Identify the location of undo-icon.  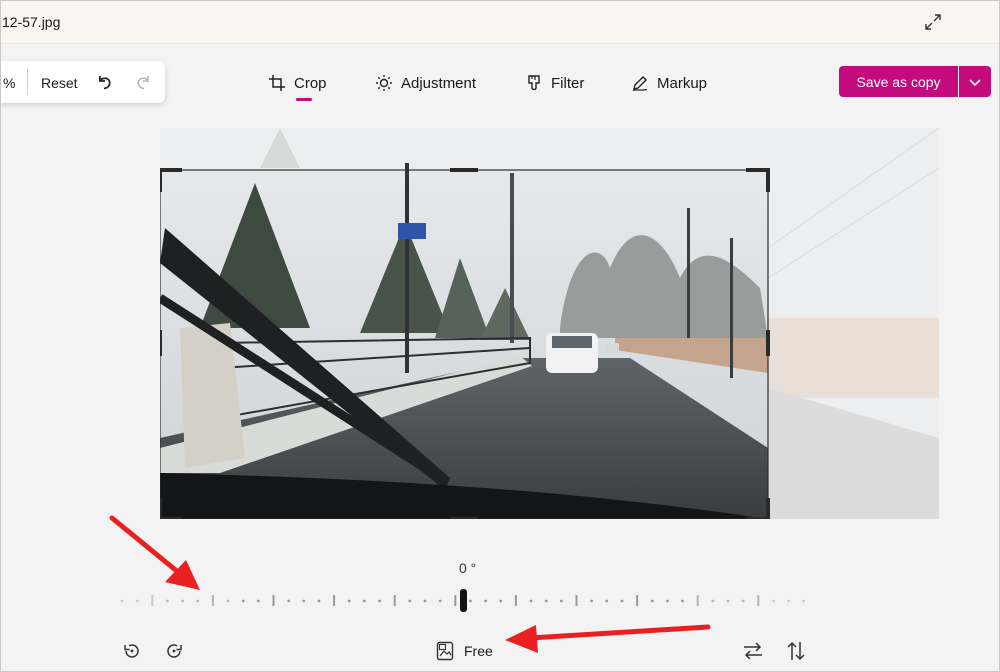
(104, 82).